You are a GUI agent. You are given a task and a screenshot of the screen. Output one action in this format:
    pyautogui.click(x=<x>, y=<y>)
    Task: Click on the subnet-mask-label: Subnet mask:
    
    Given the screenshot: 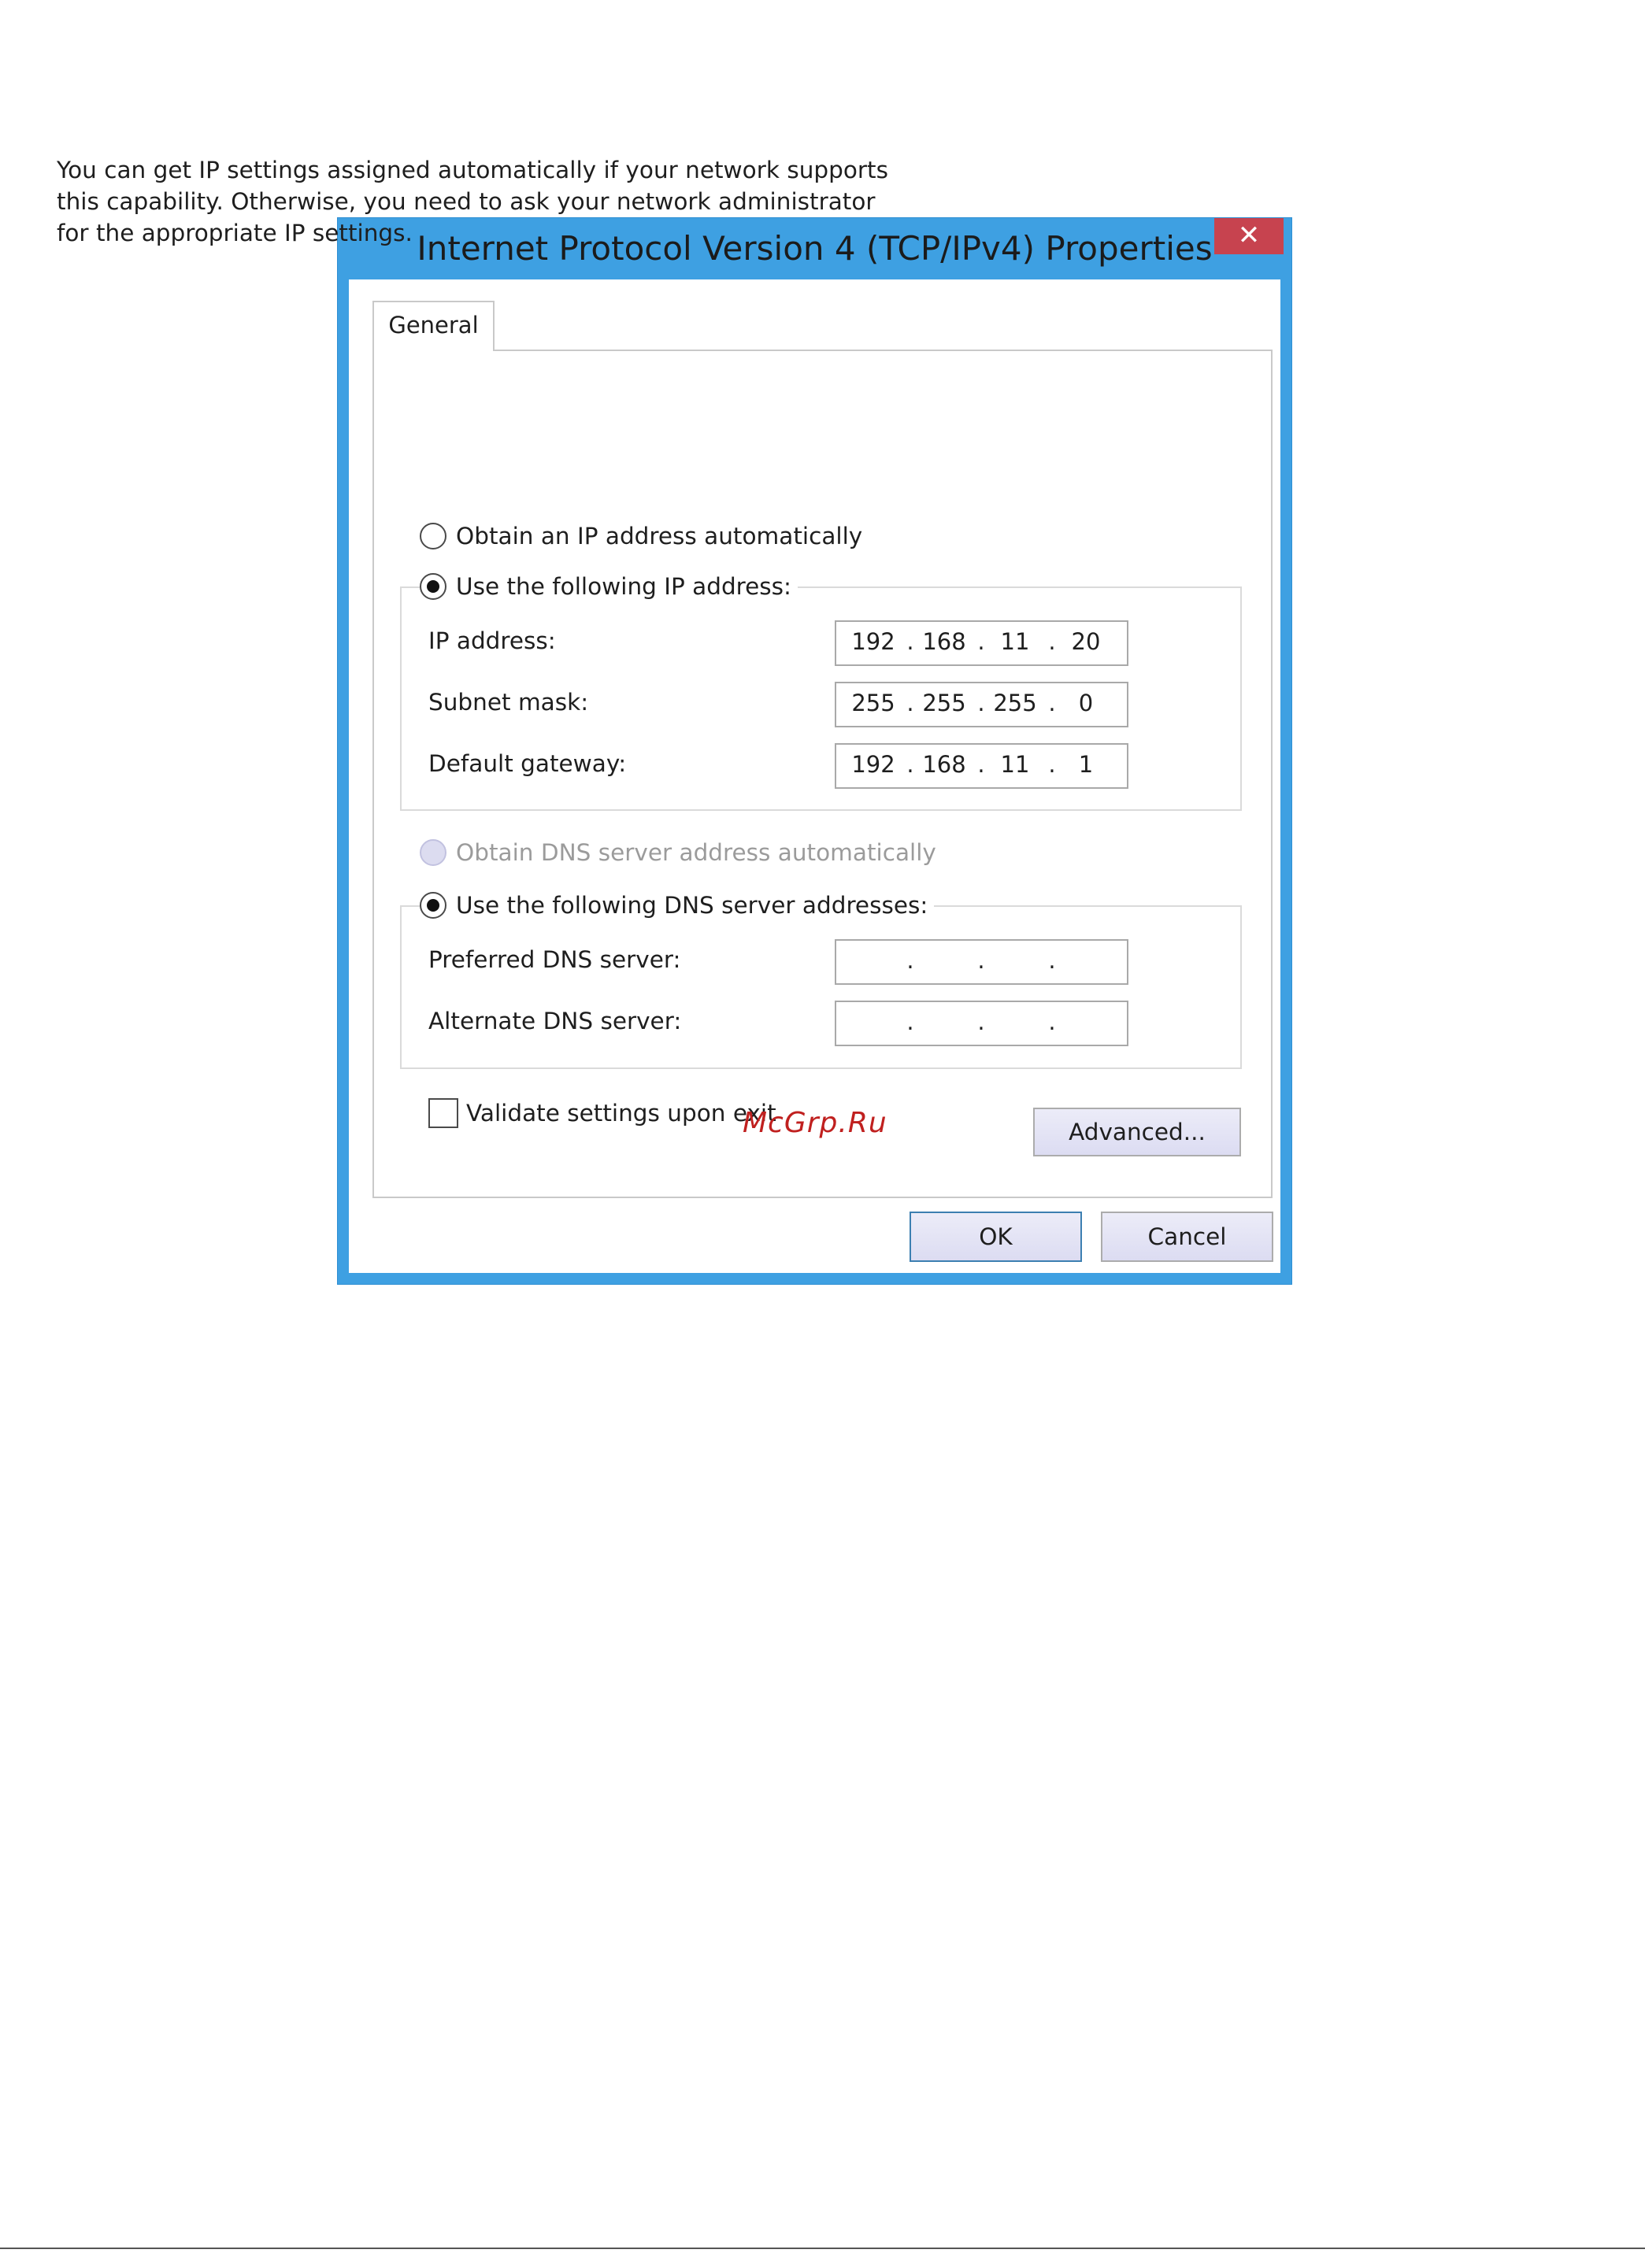 What is the action you would take?
    pyautogui.click(x=509, y=703)
    